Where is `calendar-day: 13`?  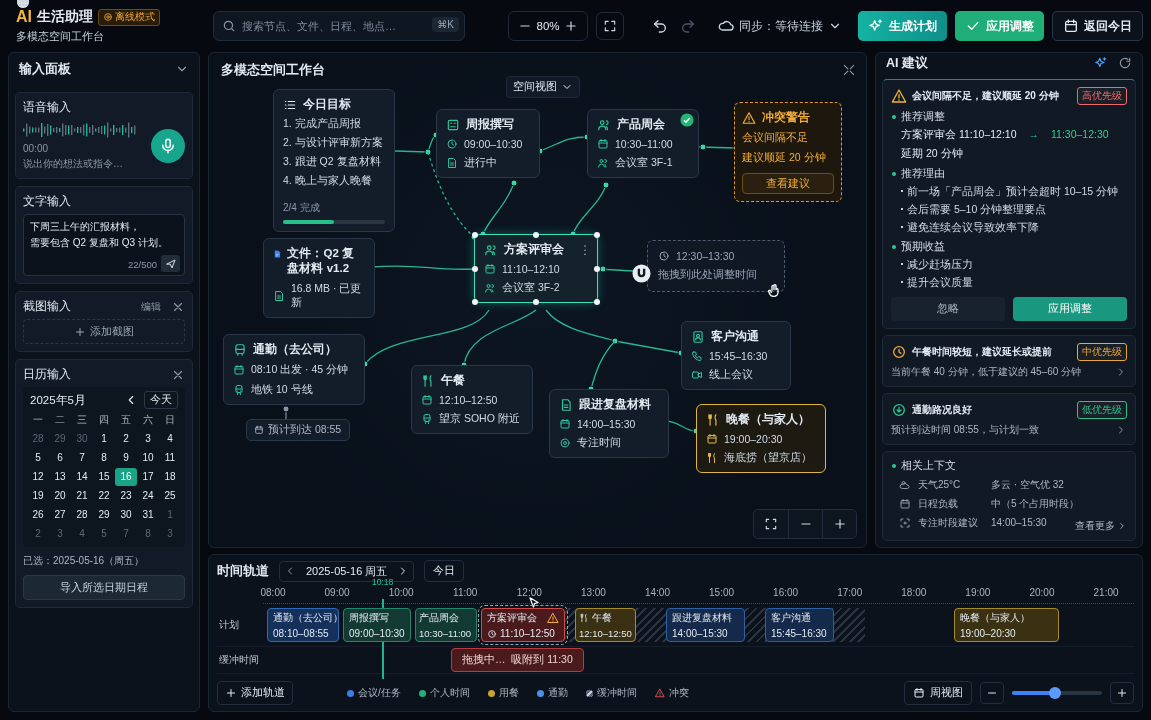
calendar-day: 13 is located at coordinates (60, 477).